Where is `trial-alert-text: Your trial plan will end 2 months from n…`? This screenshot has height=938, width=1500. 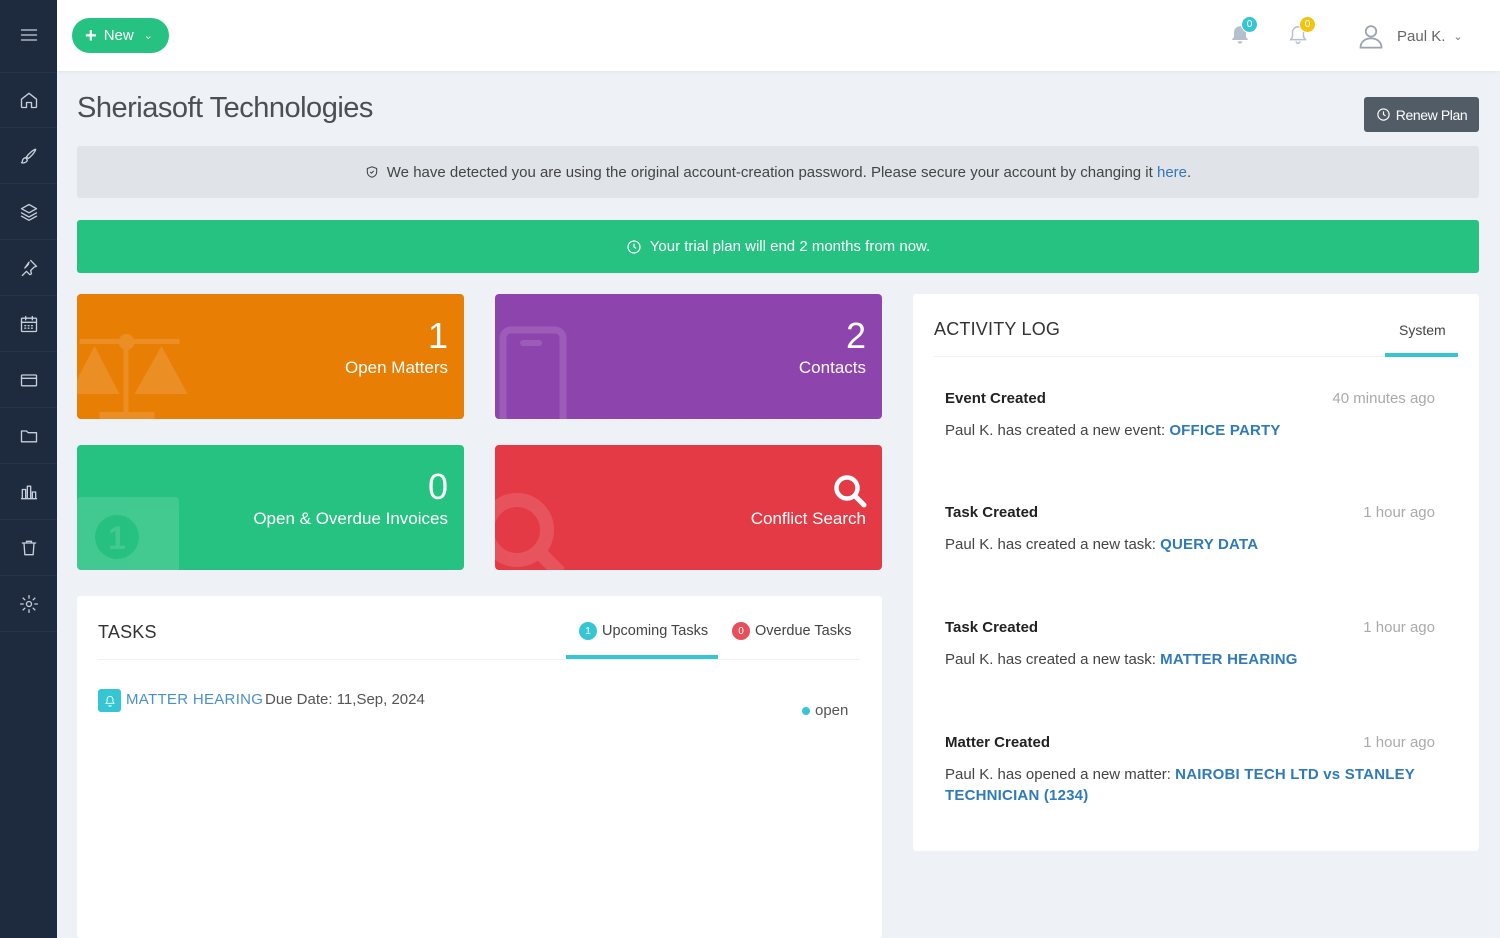
trial-alert-text: Your trial plan will end 2 months from n… is located at coordinates (790, 246).